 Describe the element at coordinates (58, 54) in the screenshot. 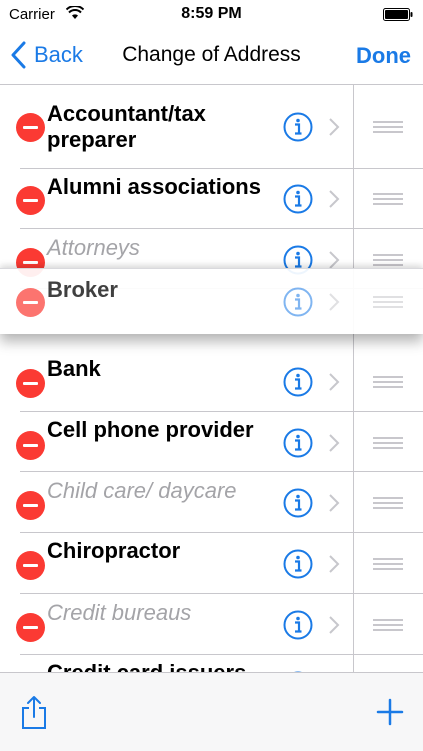

I see `back-button-label: Back` at that location.